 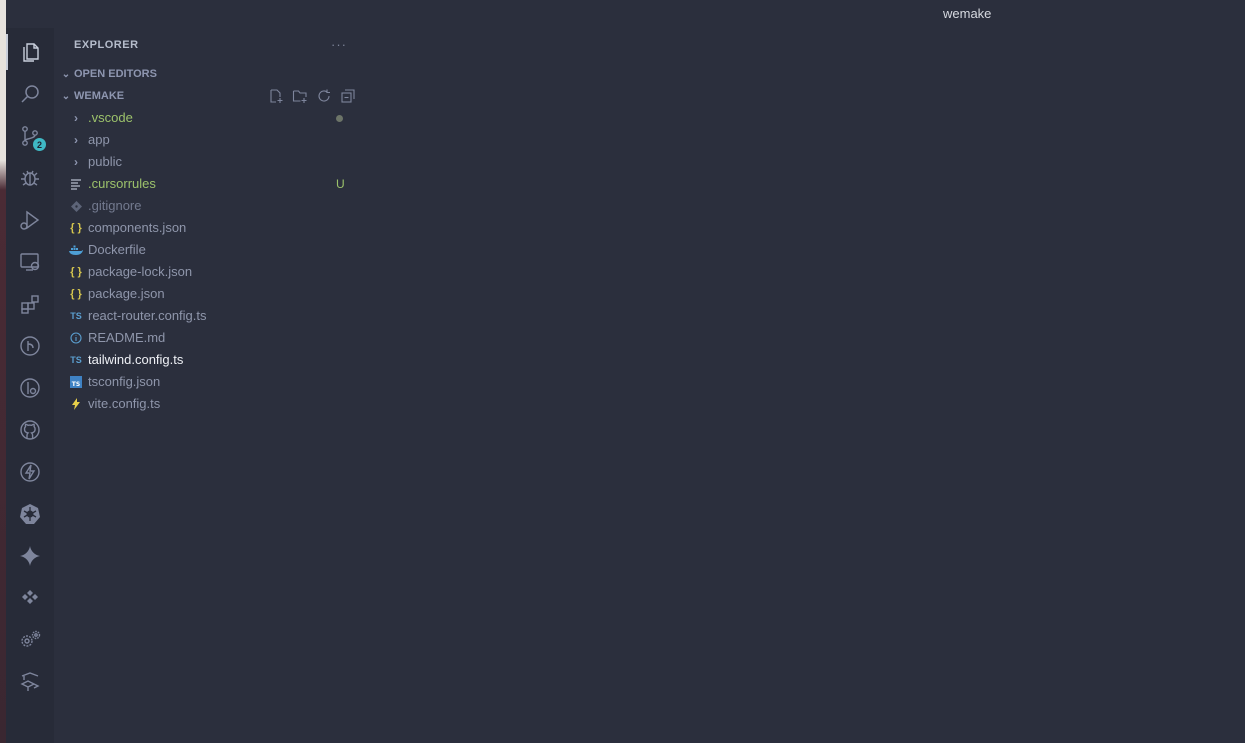 What do you see at coordinates (30, 472) in the screenshot?
I see `lightning-icon` at bounding box center [30, 472].